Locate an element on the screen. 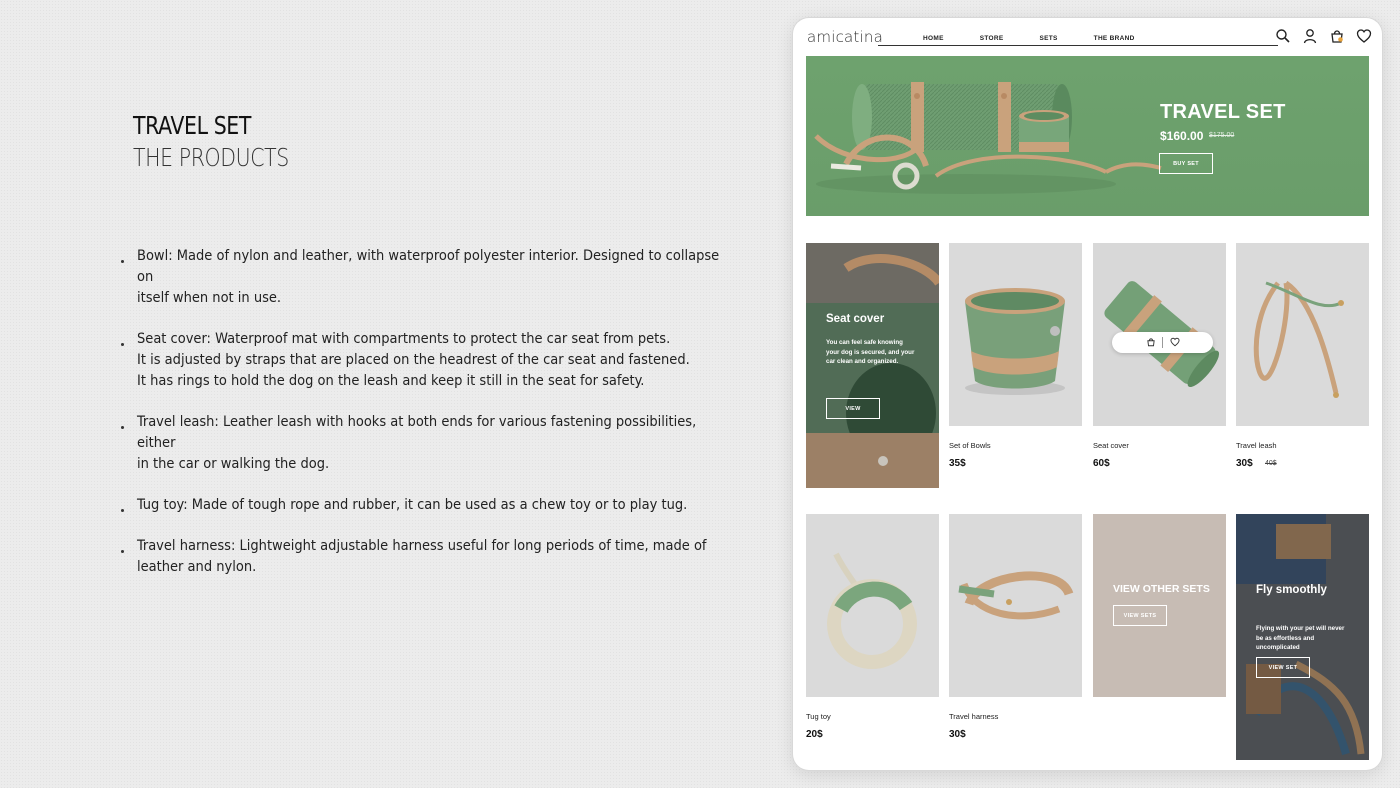 This screenshot has height=788, width=1400. nav-sets: SETS is located at coordinates (1048, 38).